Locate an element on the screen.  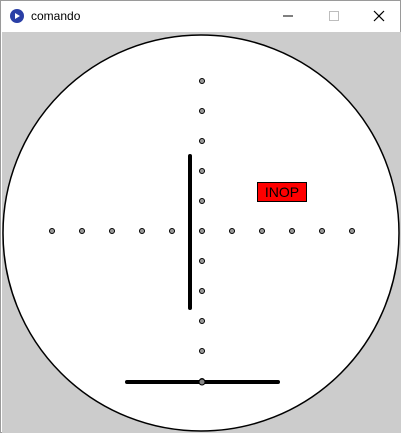
close-button is located at coordinates (378, 16).